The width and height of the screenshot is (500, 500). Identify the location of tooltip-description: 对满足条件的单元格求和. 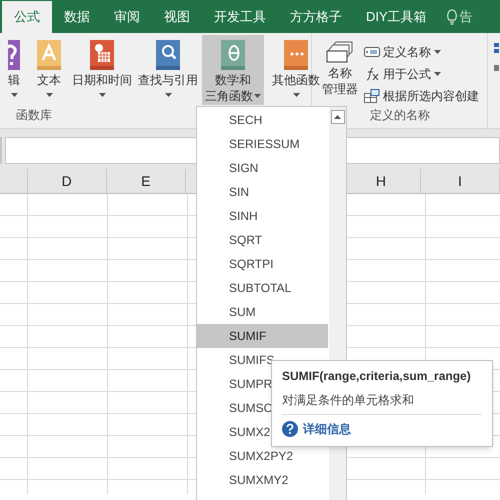
(348, 400).